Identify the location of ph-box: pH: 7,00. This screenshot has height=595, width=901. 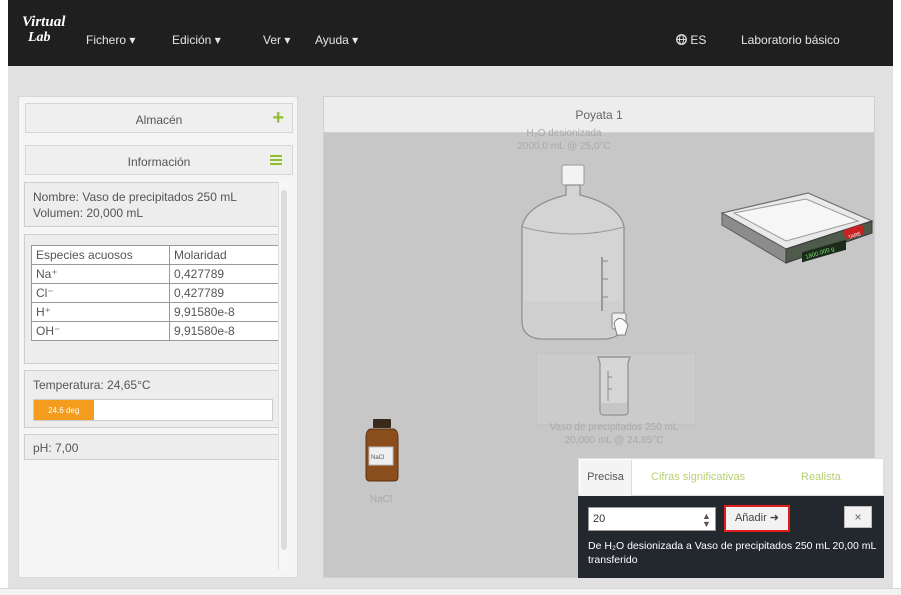
(154, 447).